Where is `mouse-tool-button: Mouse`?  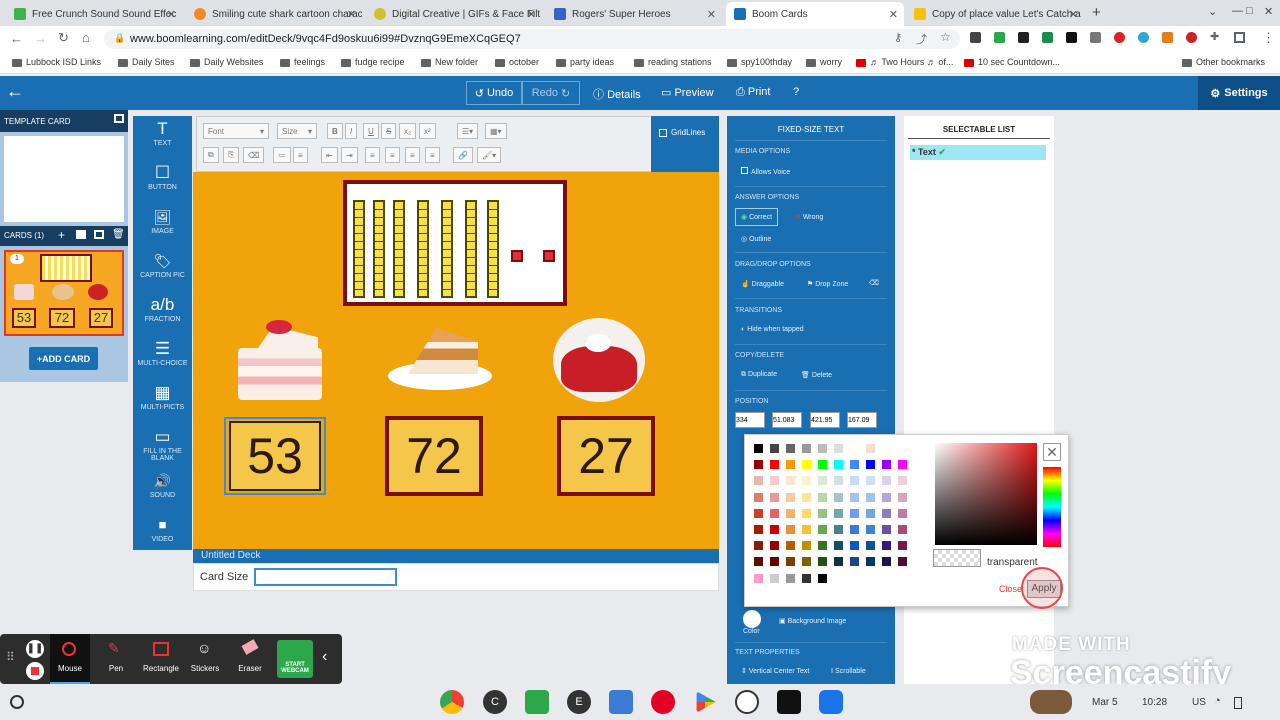
mouse-tool-button: Mouse is located at coordinates (70, 659).